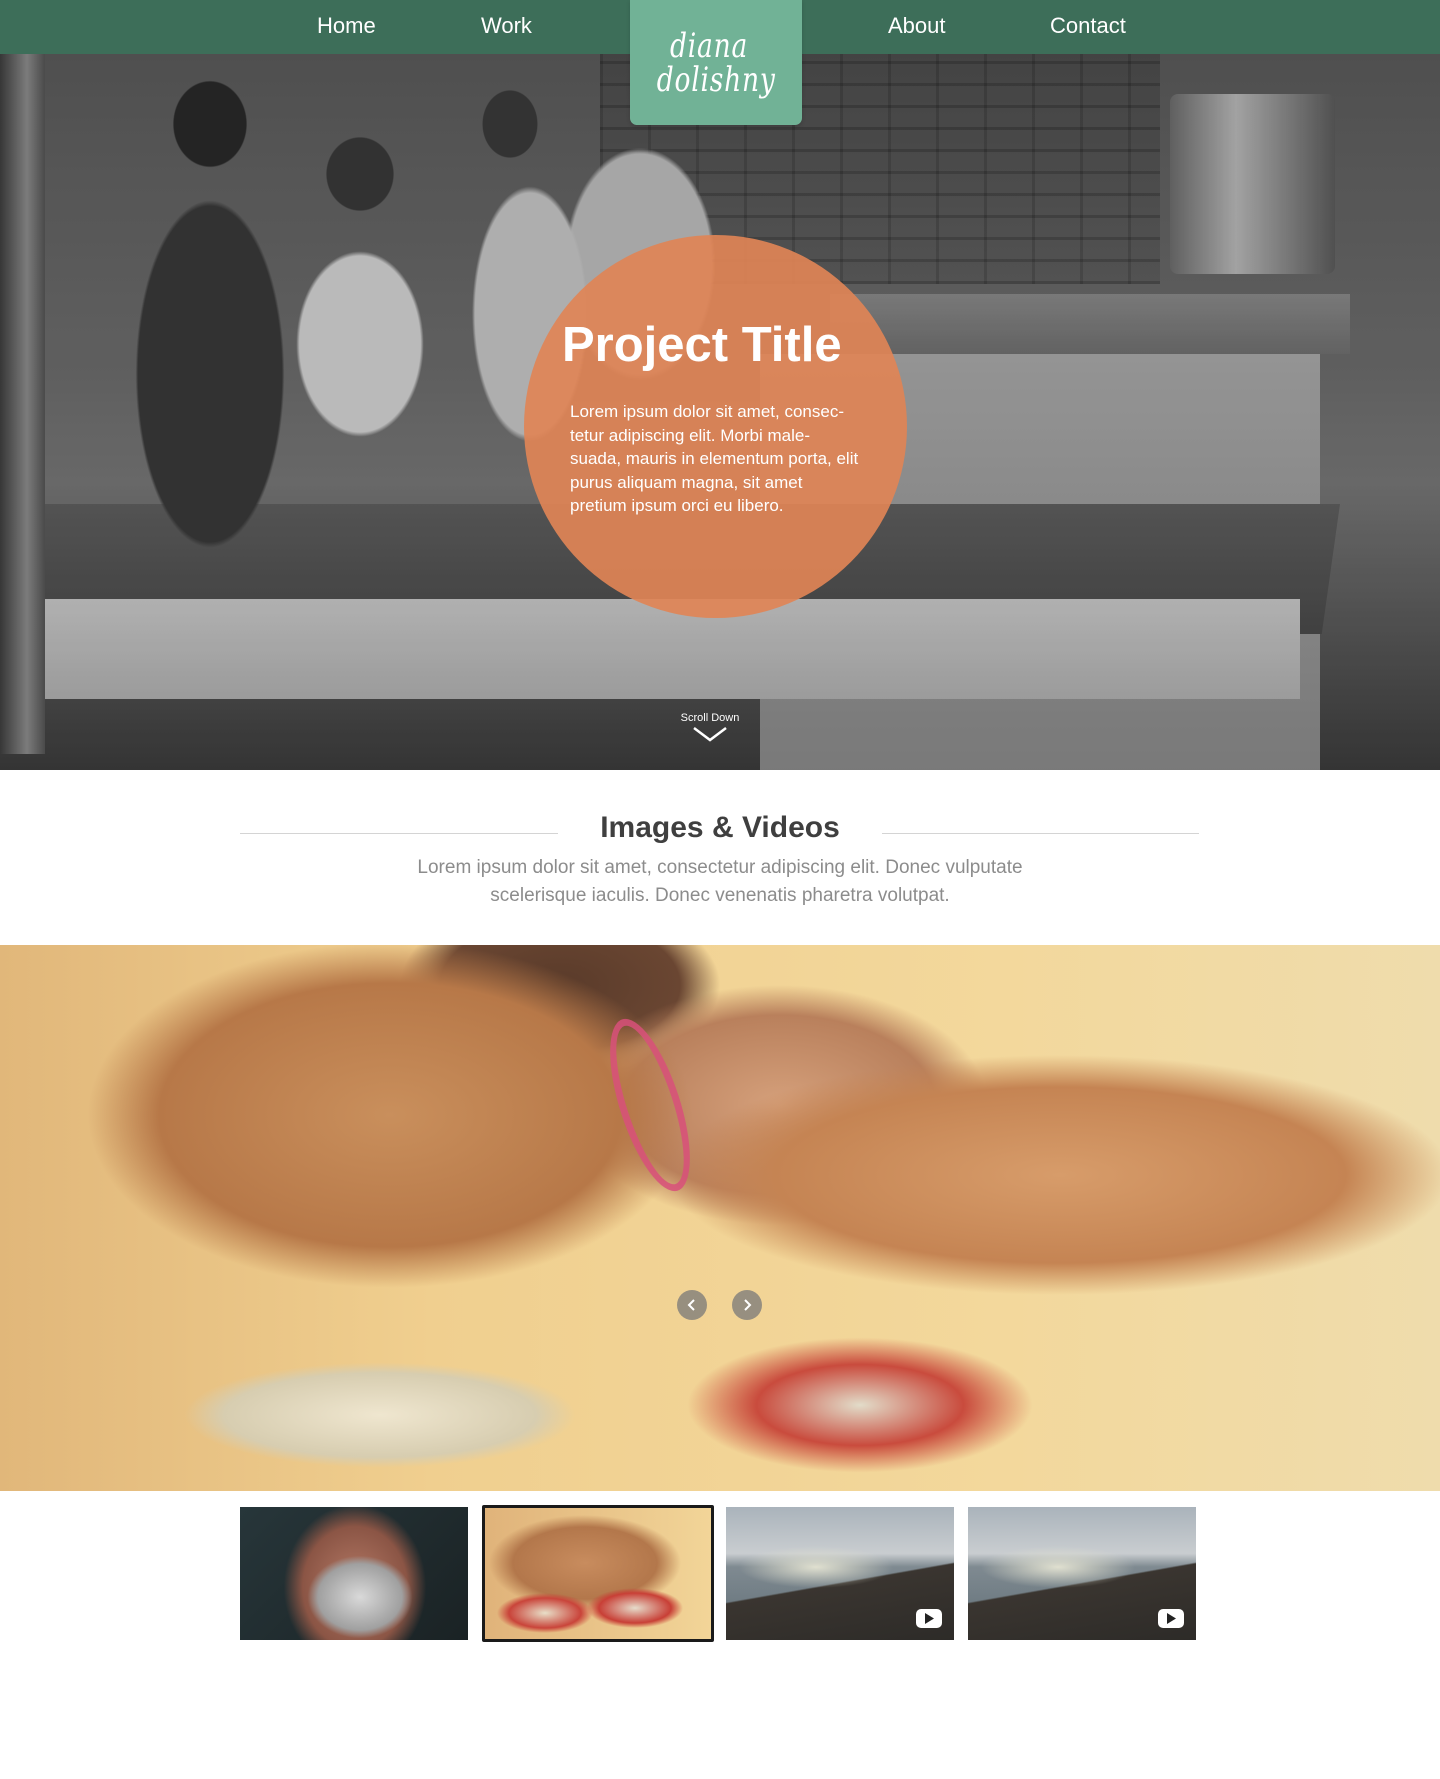 Image resolution: width=1440 pixels, height=1779 pixels. What do you see at coordinates (716, 79) in the screenshot?
I see `logo-last-name: dolishny` at bounding box center [716, 79].